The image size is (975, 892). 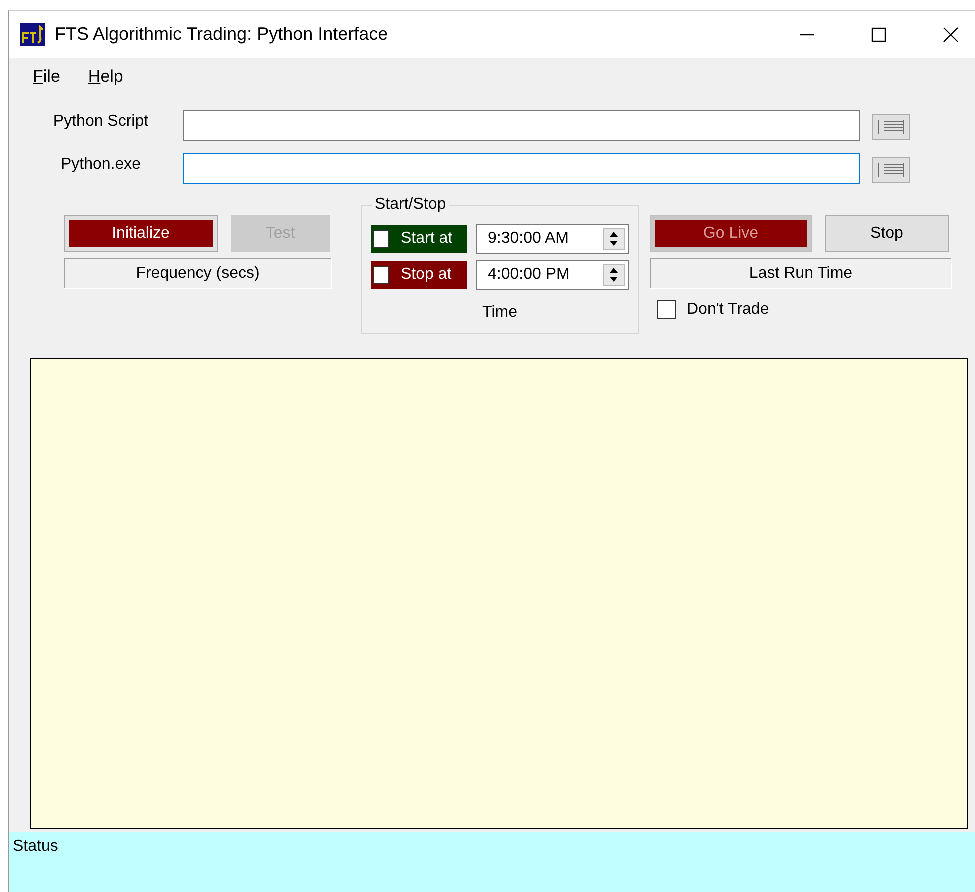 What do you see at coordinates (887, 233) in the screenshot?
I see `button: Stop` at bounding box center [887, 233].